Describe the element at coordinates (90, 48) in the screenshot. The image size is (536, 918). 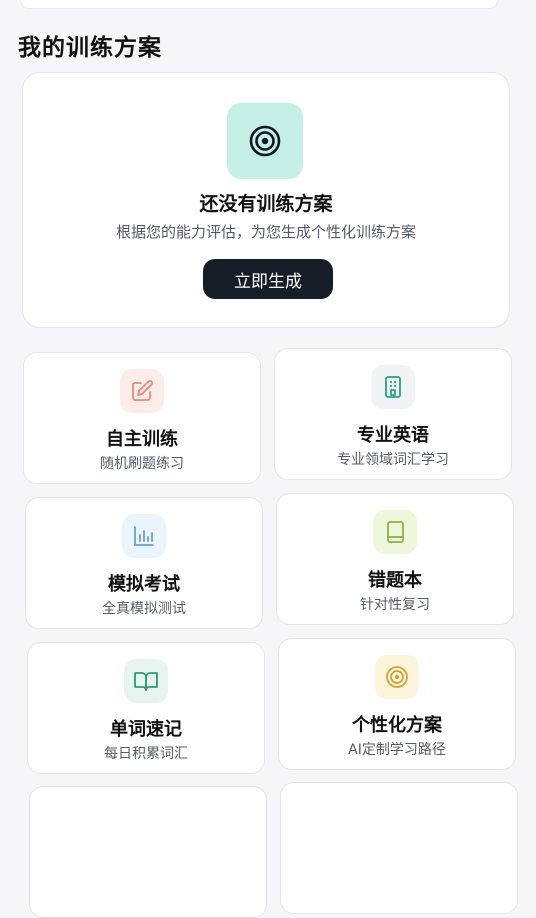
I see `section-title: 我的训练方案` at that location.